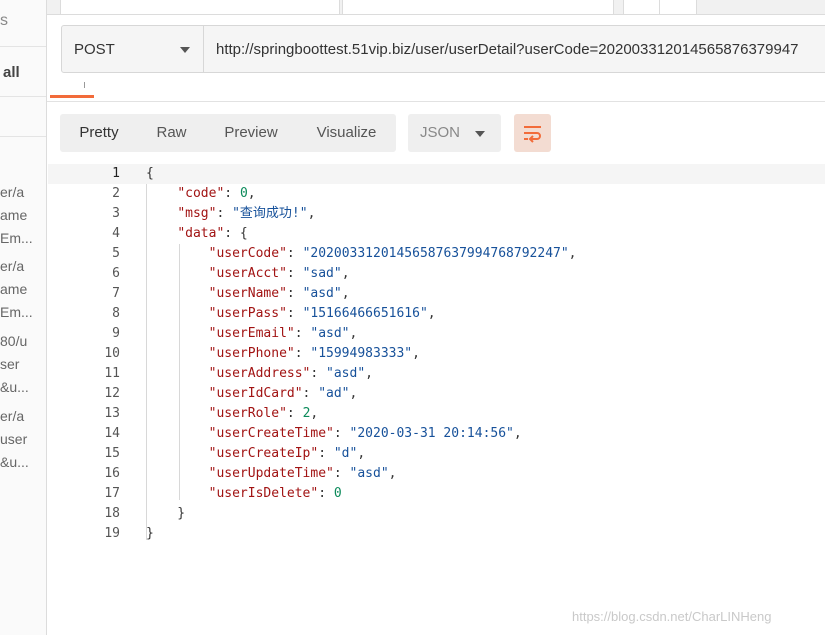 This screenshot has width=825, height=635. I want to click on format-select: JSON, so click(454, 133).